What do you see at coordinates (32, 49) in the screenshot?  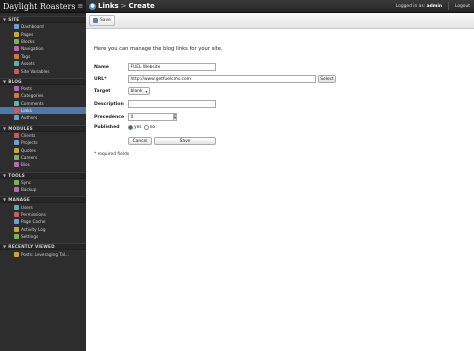 I see `sidebar-item-label: Navigation` at bounding box center [32, 49].